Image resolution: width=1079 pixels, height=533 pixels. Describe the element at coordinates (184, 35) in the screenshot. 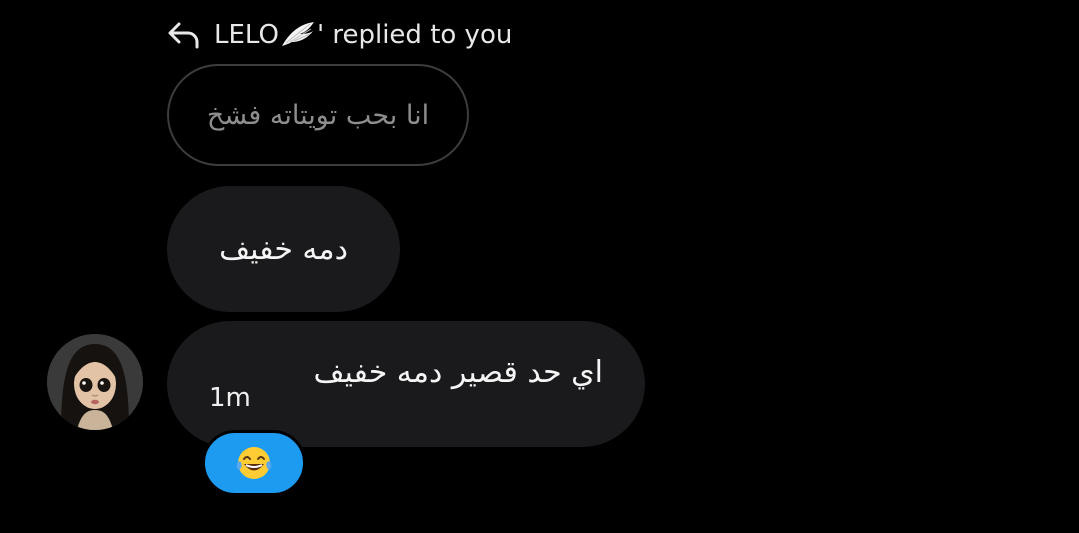

I see `reply-arrow-icon` at that location.